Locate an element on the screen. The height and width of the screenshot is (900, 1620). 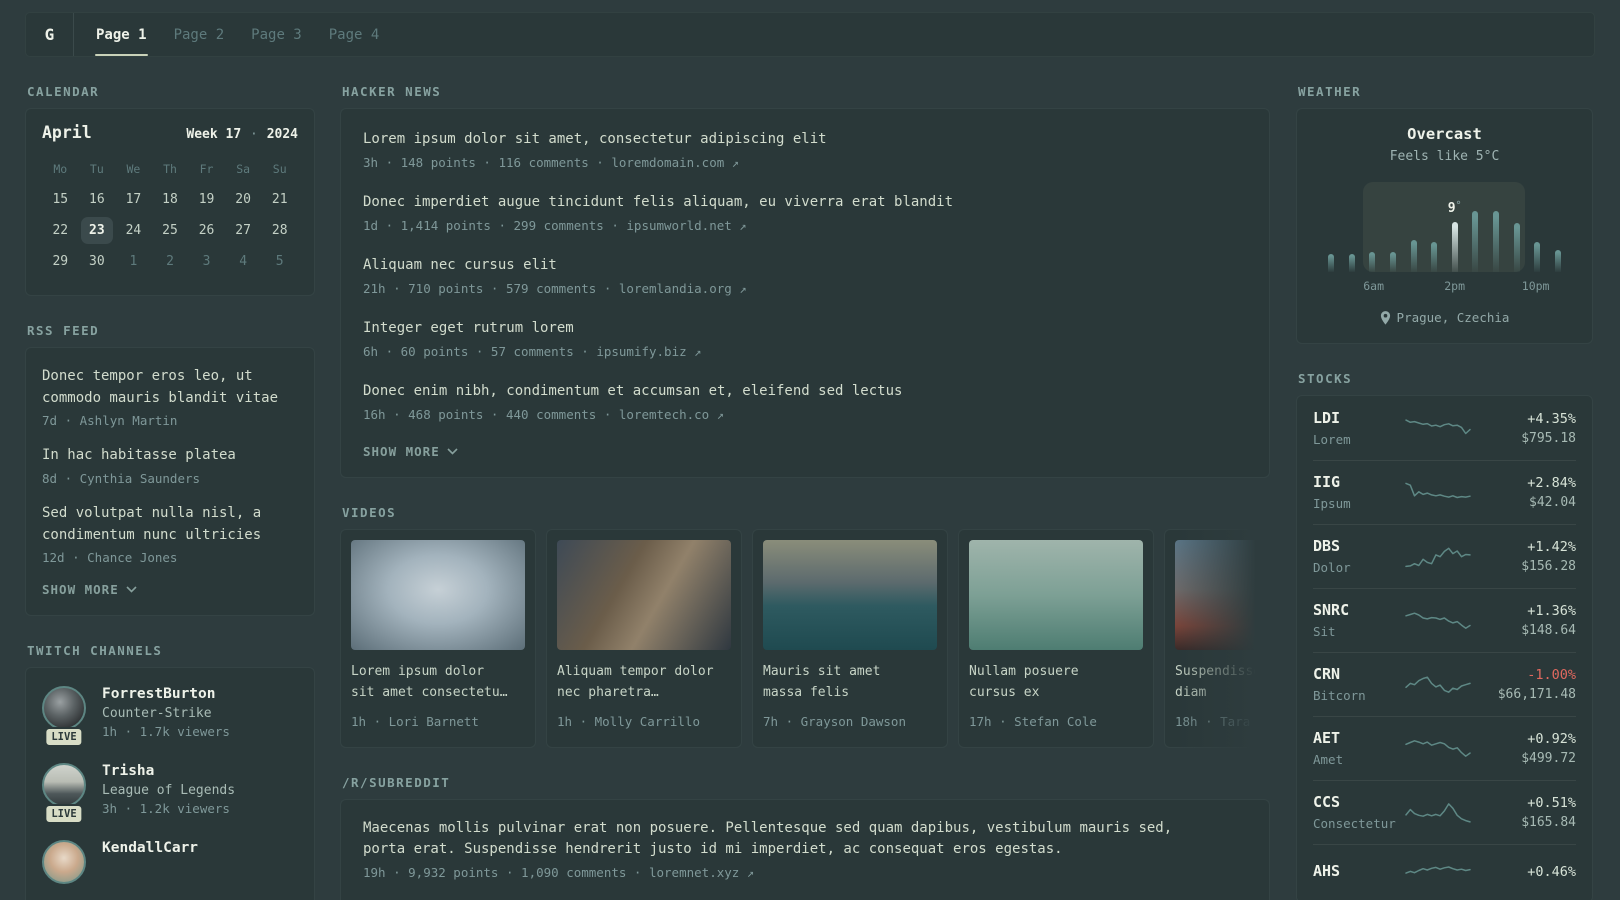
channel-name: KendallCarr is located at coordinates (150, 848).